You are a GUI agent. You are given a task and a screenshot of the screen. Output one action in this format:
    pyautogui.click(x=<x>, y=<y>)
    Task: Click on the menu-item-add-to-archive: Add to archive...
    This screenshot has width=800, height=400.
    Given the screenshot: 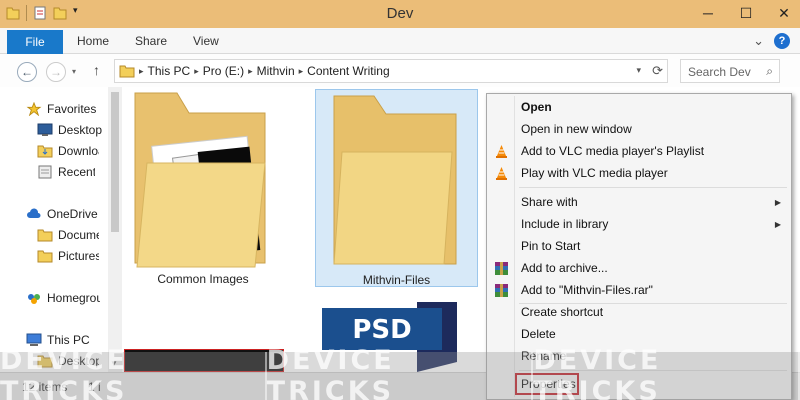 What is the action you would take?
    pyautogui.click(x=639, y=268)
    